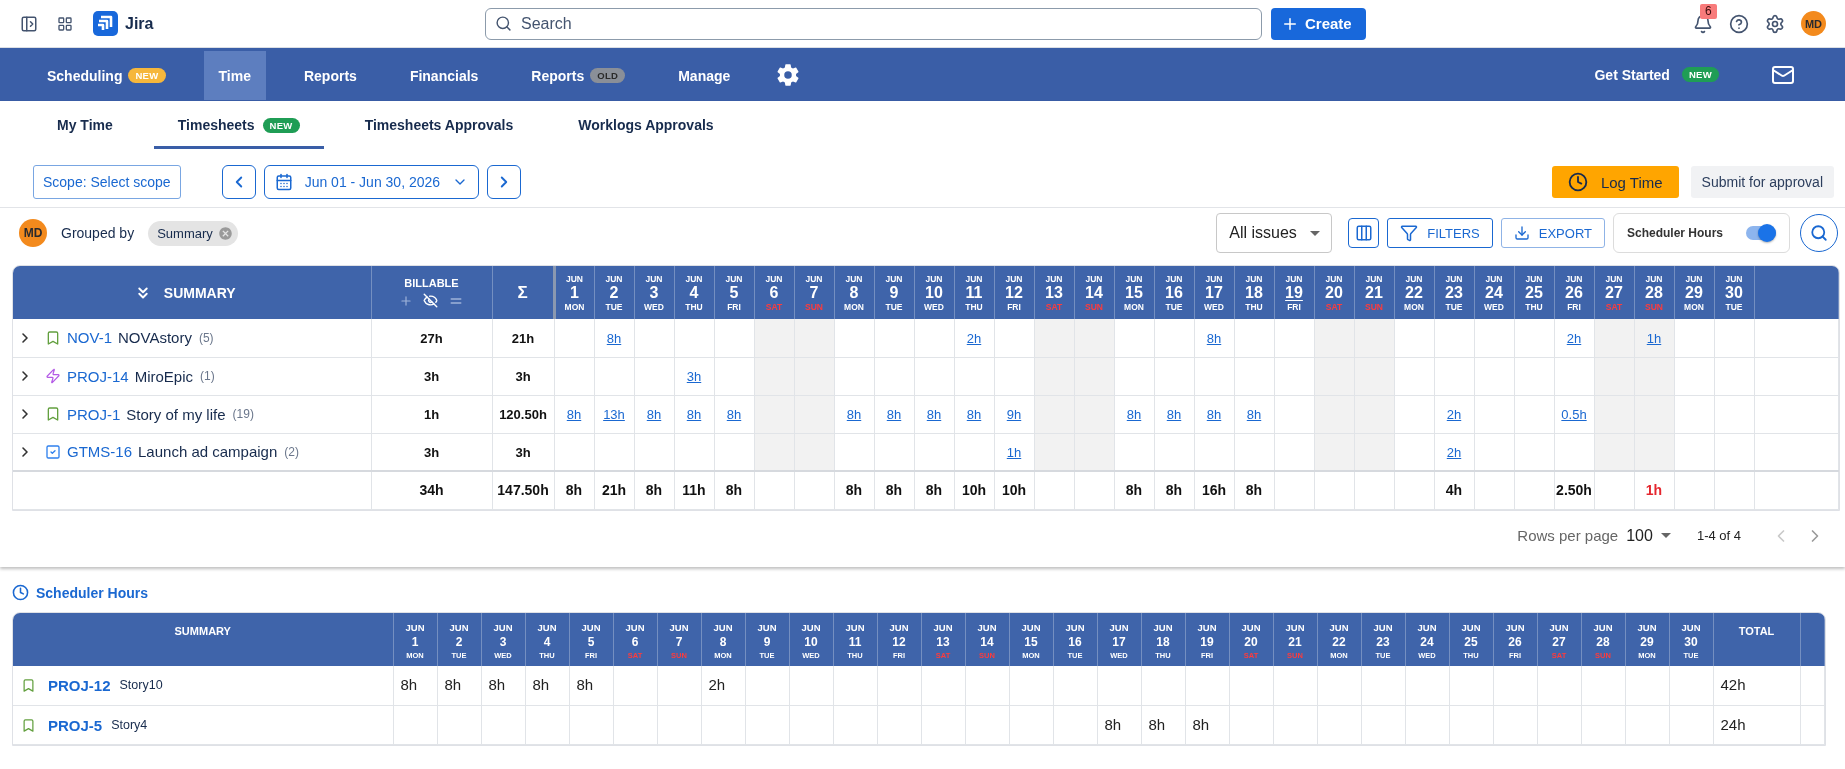  What do you see at coordinates (164, 376) in the screenshot?
I see `issue-title: MiroEpic` at bounding box center [164, 376].